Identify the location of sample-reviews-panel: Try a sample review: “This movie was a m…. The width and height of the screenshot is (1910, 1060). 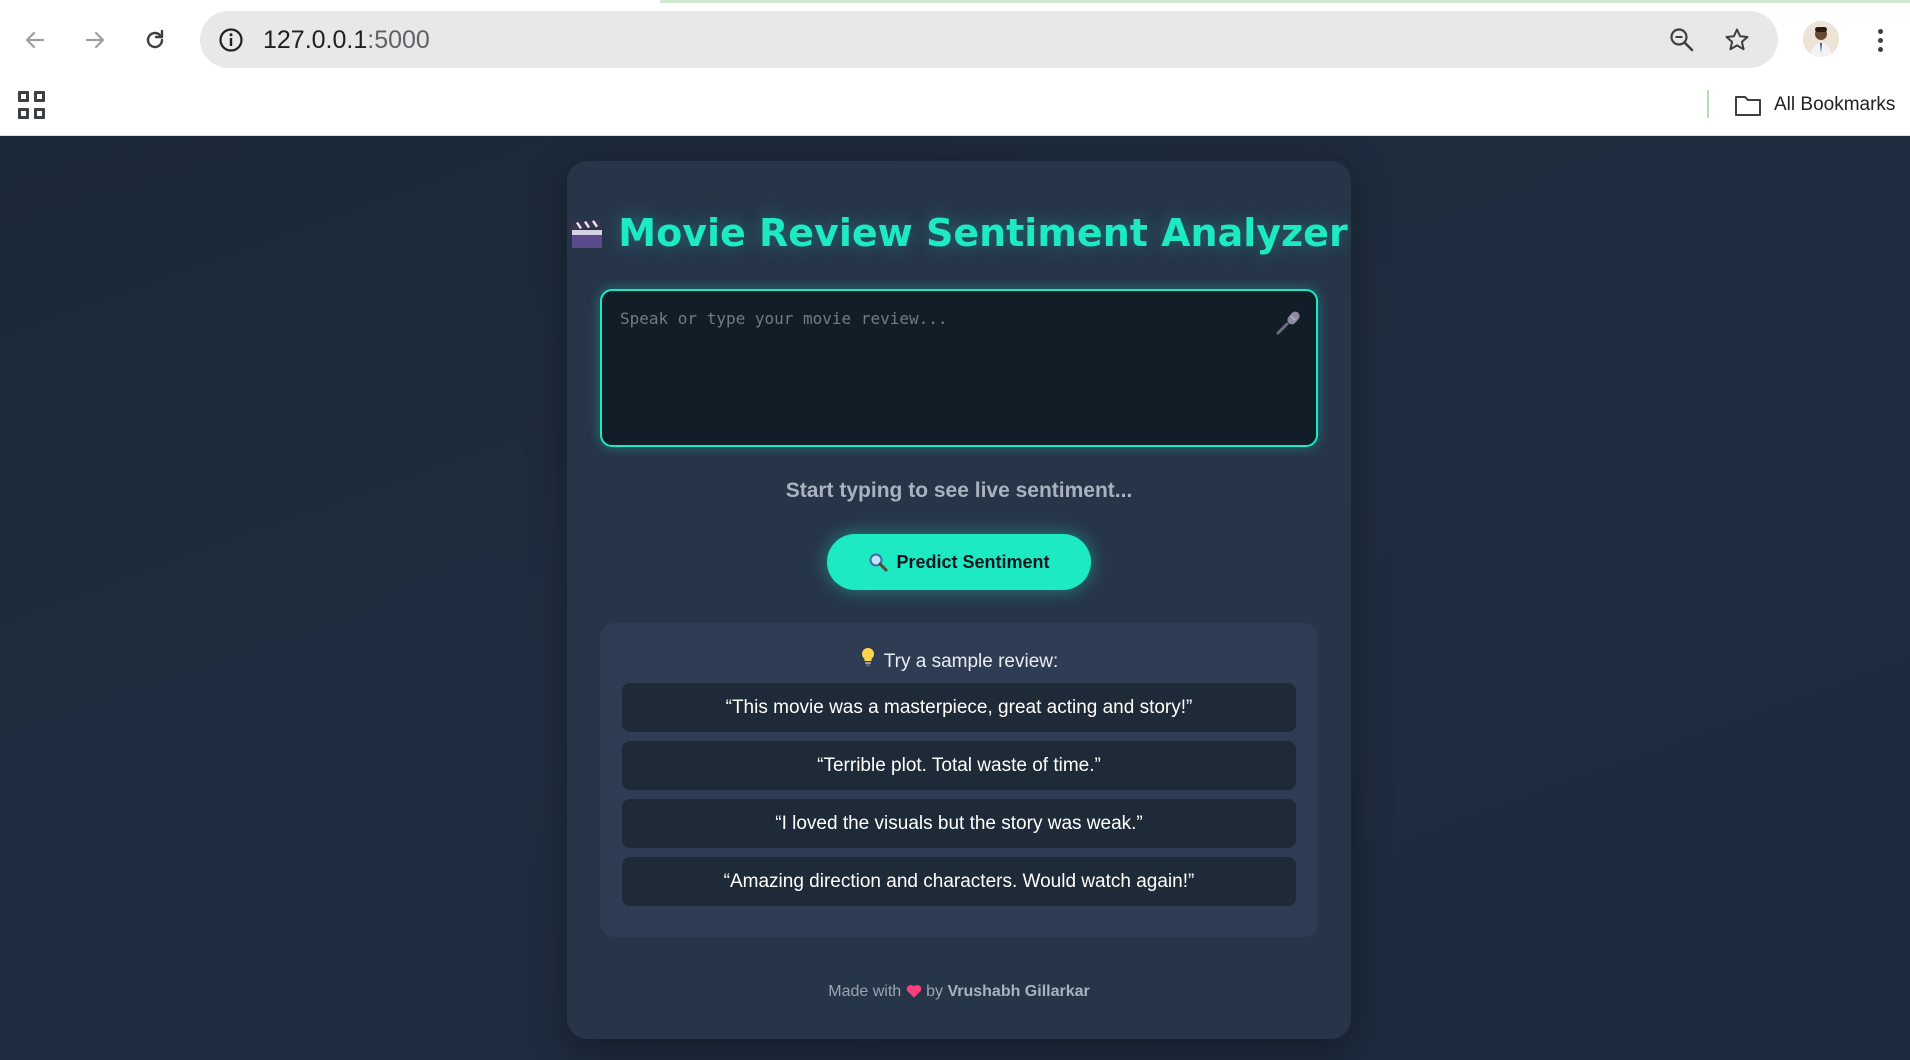
(959, 780).